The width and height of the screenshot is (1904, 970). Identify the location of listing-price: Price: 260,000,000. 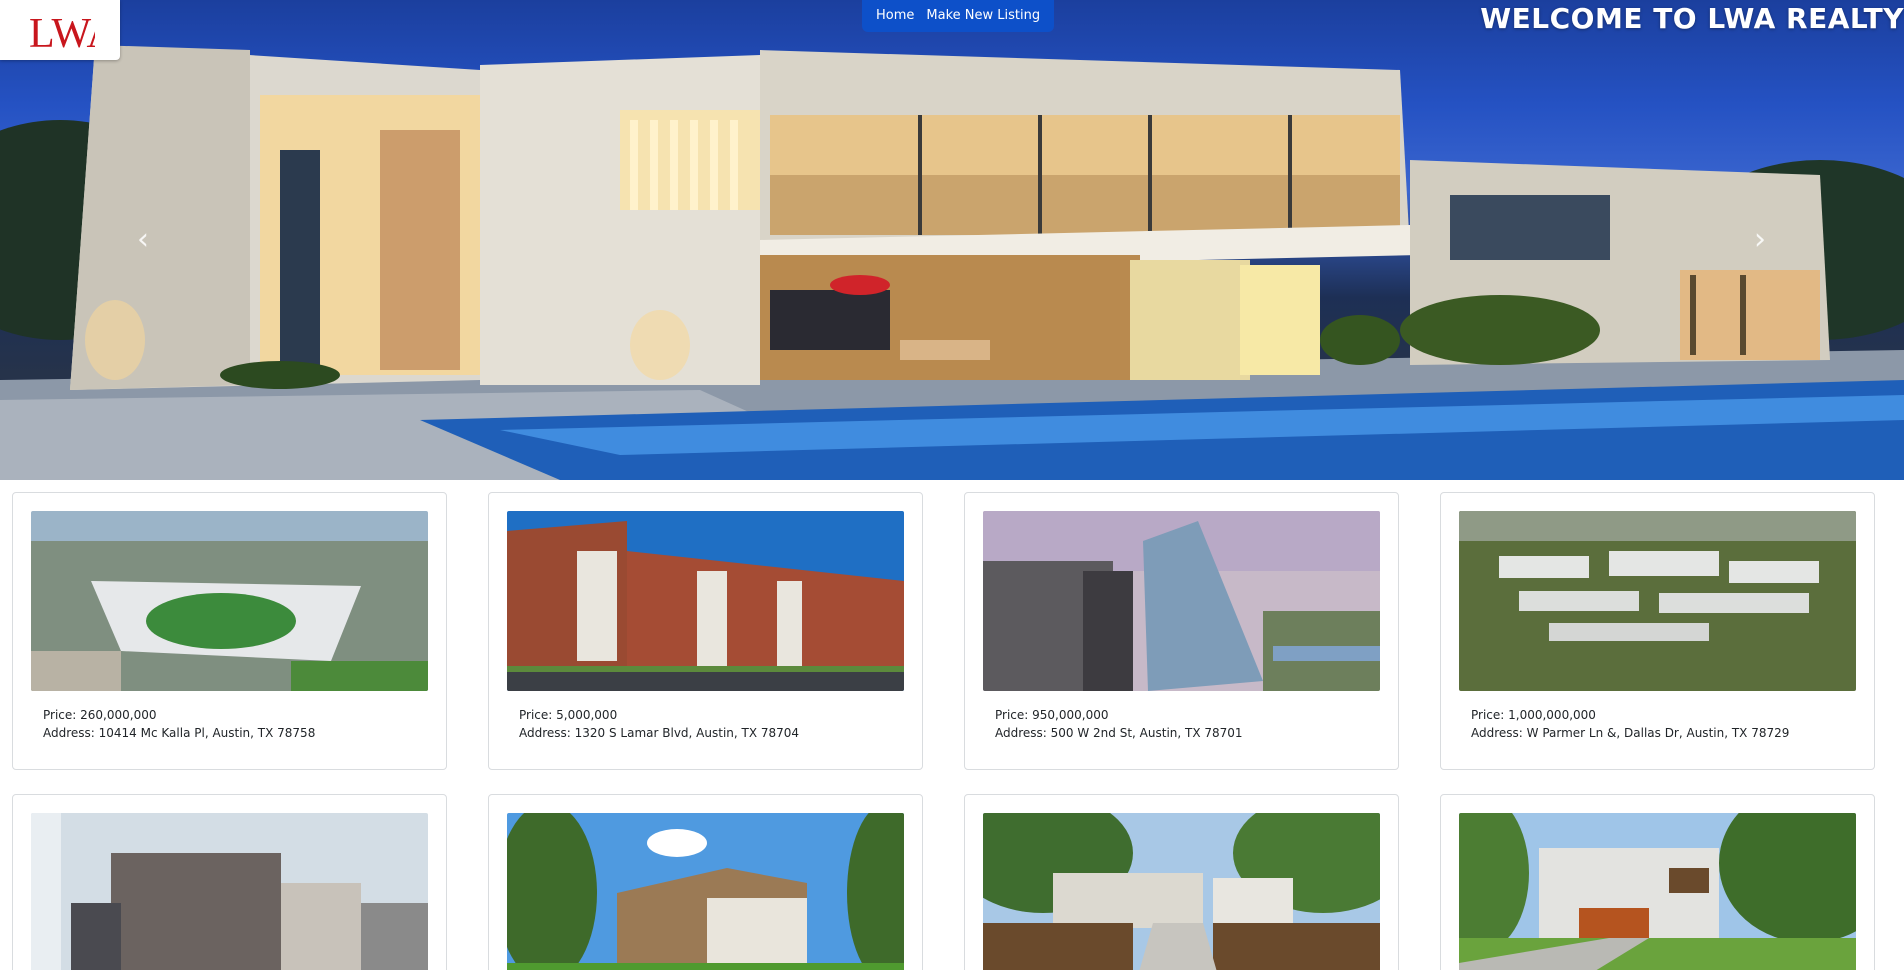
(100, 715).